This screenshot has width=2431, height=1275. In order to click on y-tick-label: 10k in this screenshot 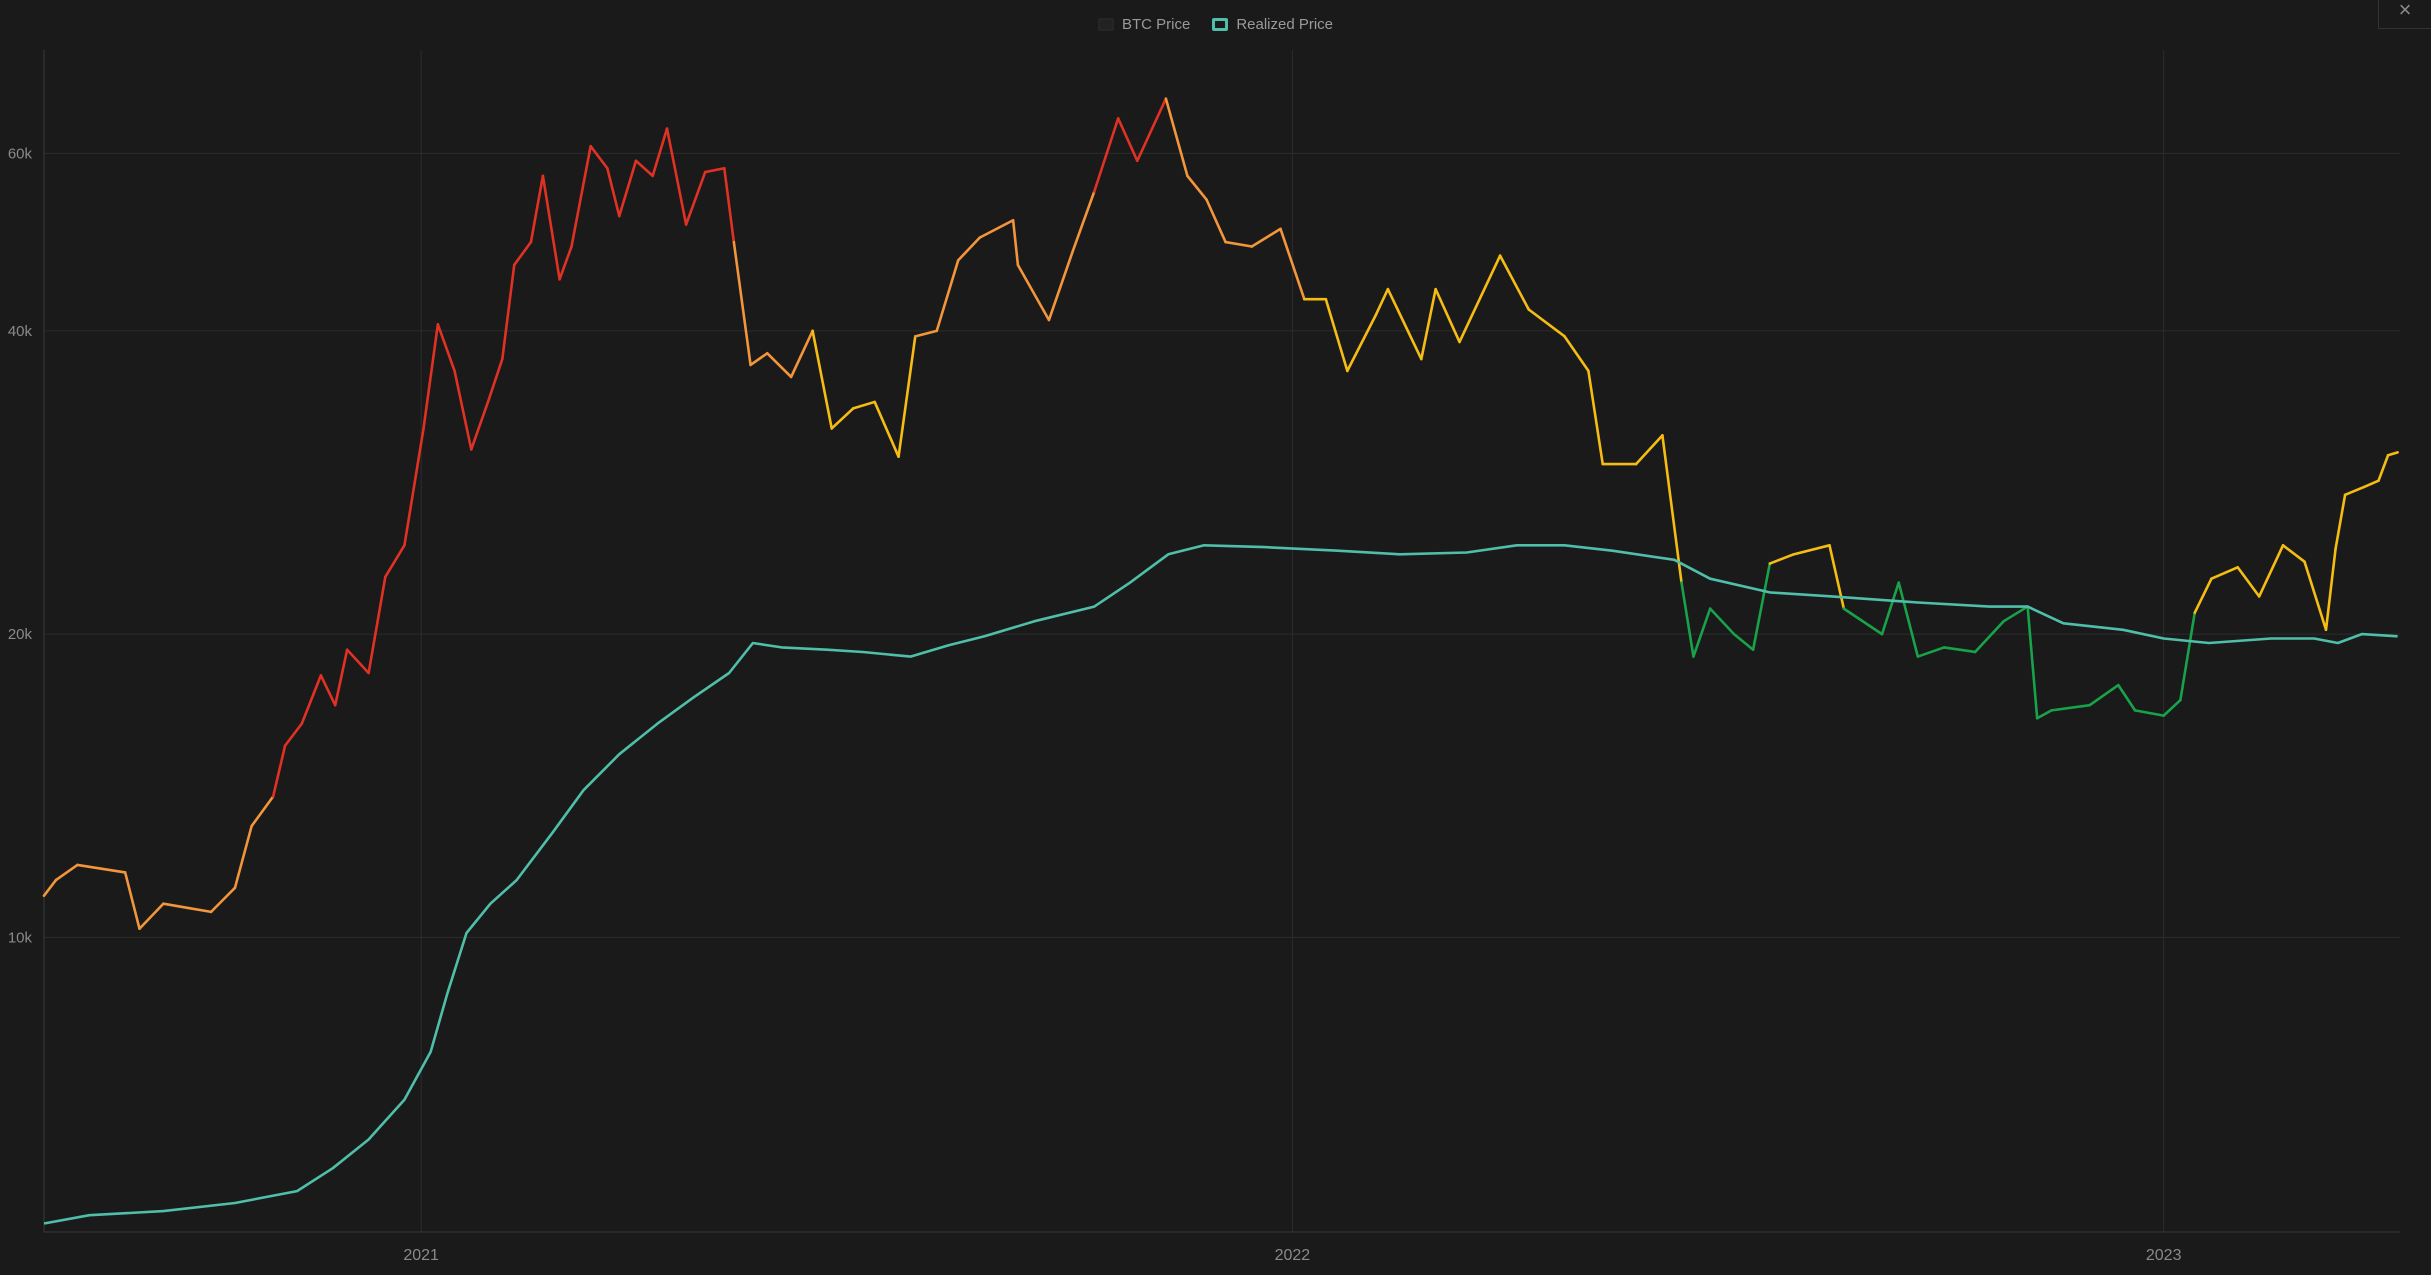, I will do `click(20, 937)`.